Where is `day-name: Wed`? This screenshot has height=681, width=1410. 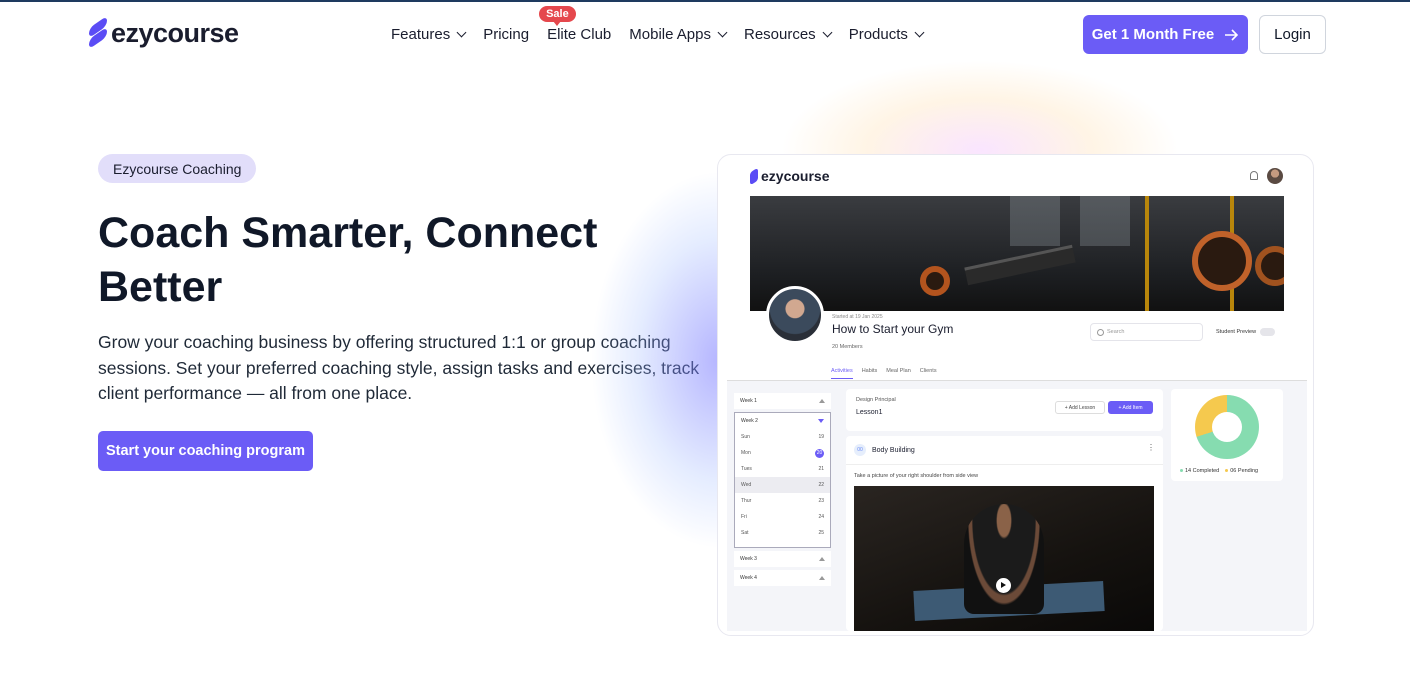 day-name: Wed is located at coordinates (746, 485).